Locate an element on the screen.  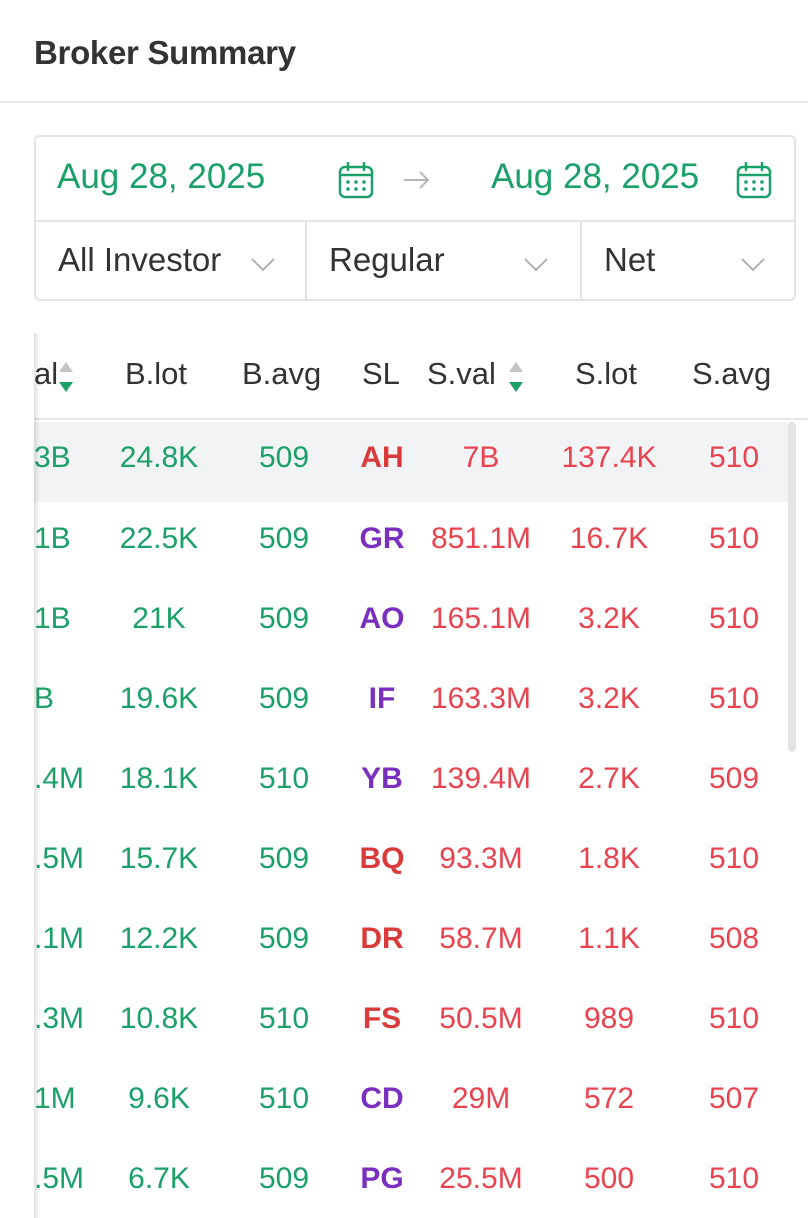
cell-sl: YB is located at coordinates (382, 779).